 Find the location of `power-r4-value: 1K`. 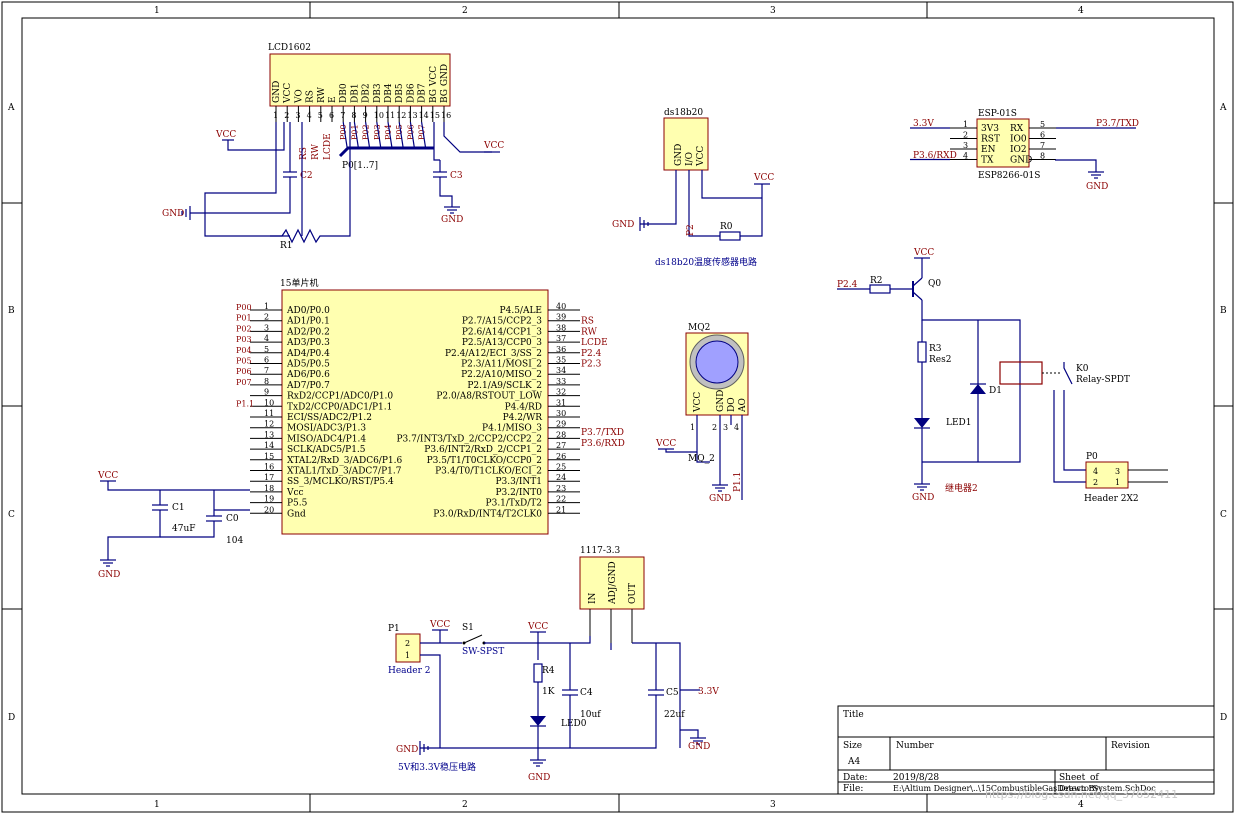

power-r4-value: 1K is located at coordinates (548, 692).